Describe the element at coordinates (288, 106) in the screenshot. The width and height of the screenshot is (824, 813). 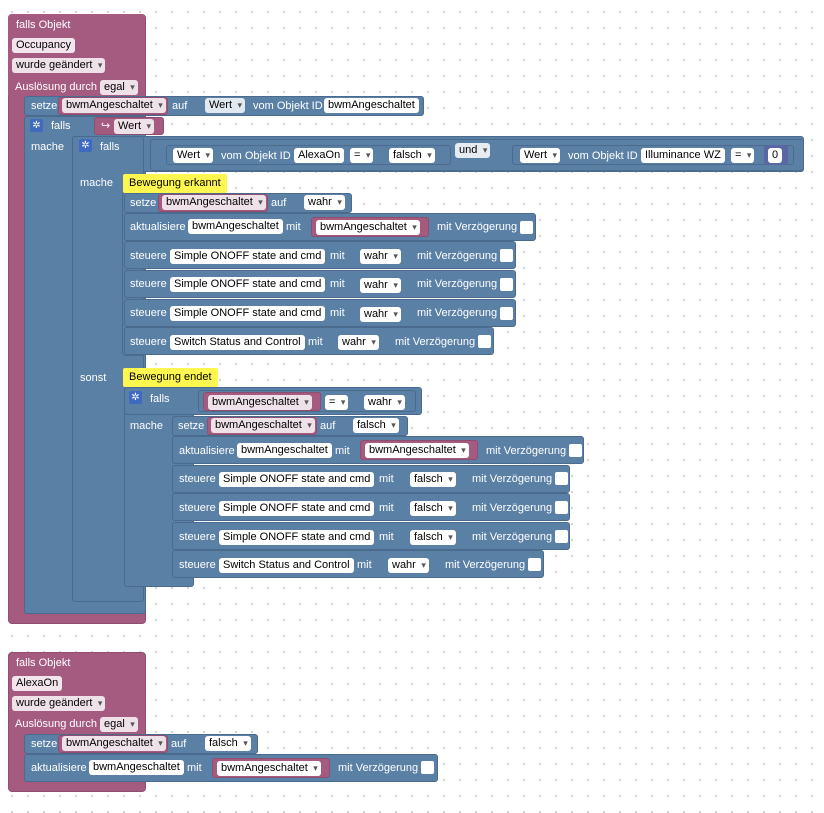
I see `vom-objekt-label: vom Objekt ID` at that location.